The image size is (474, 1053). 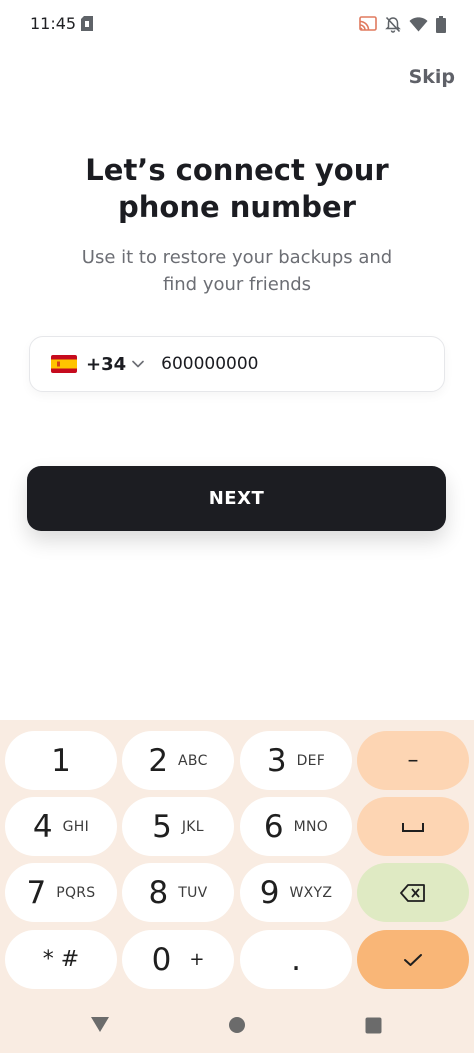 What do you see at coordinates (100, 1024) in the screenshot?
I see `back-triangle-icon` at bounding box center [100, 1024].